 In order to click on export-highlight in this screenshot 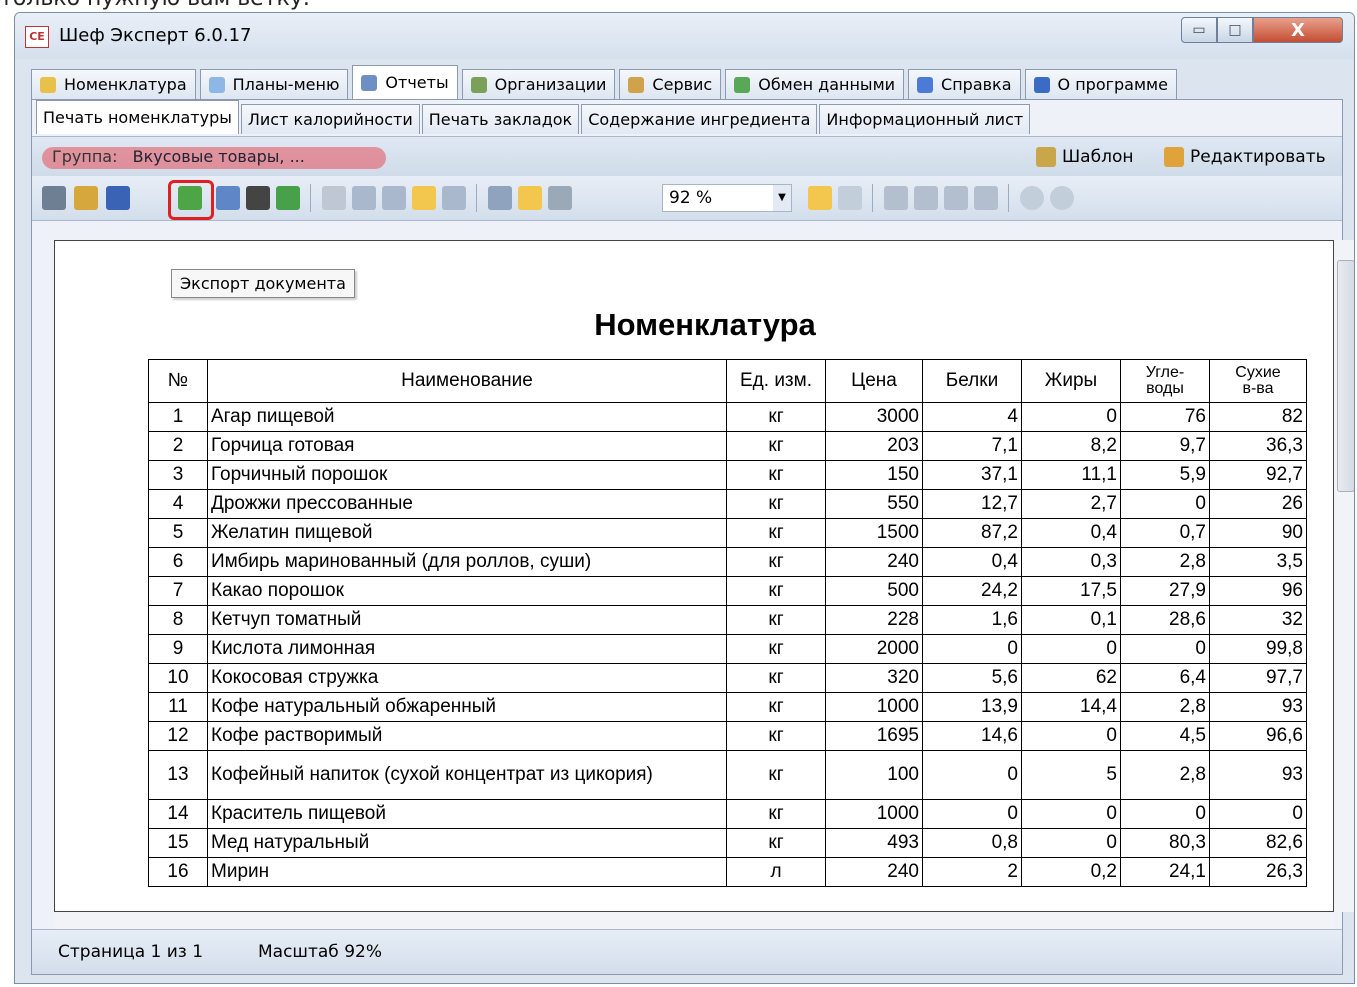, I will do `click(191, 200)`.